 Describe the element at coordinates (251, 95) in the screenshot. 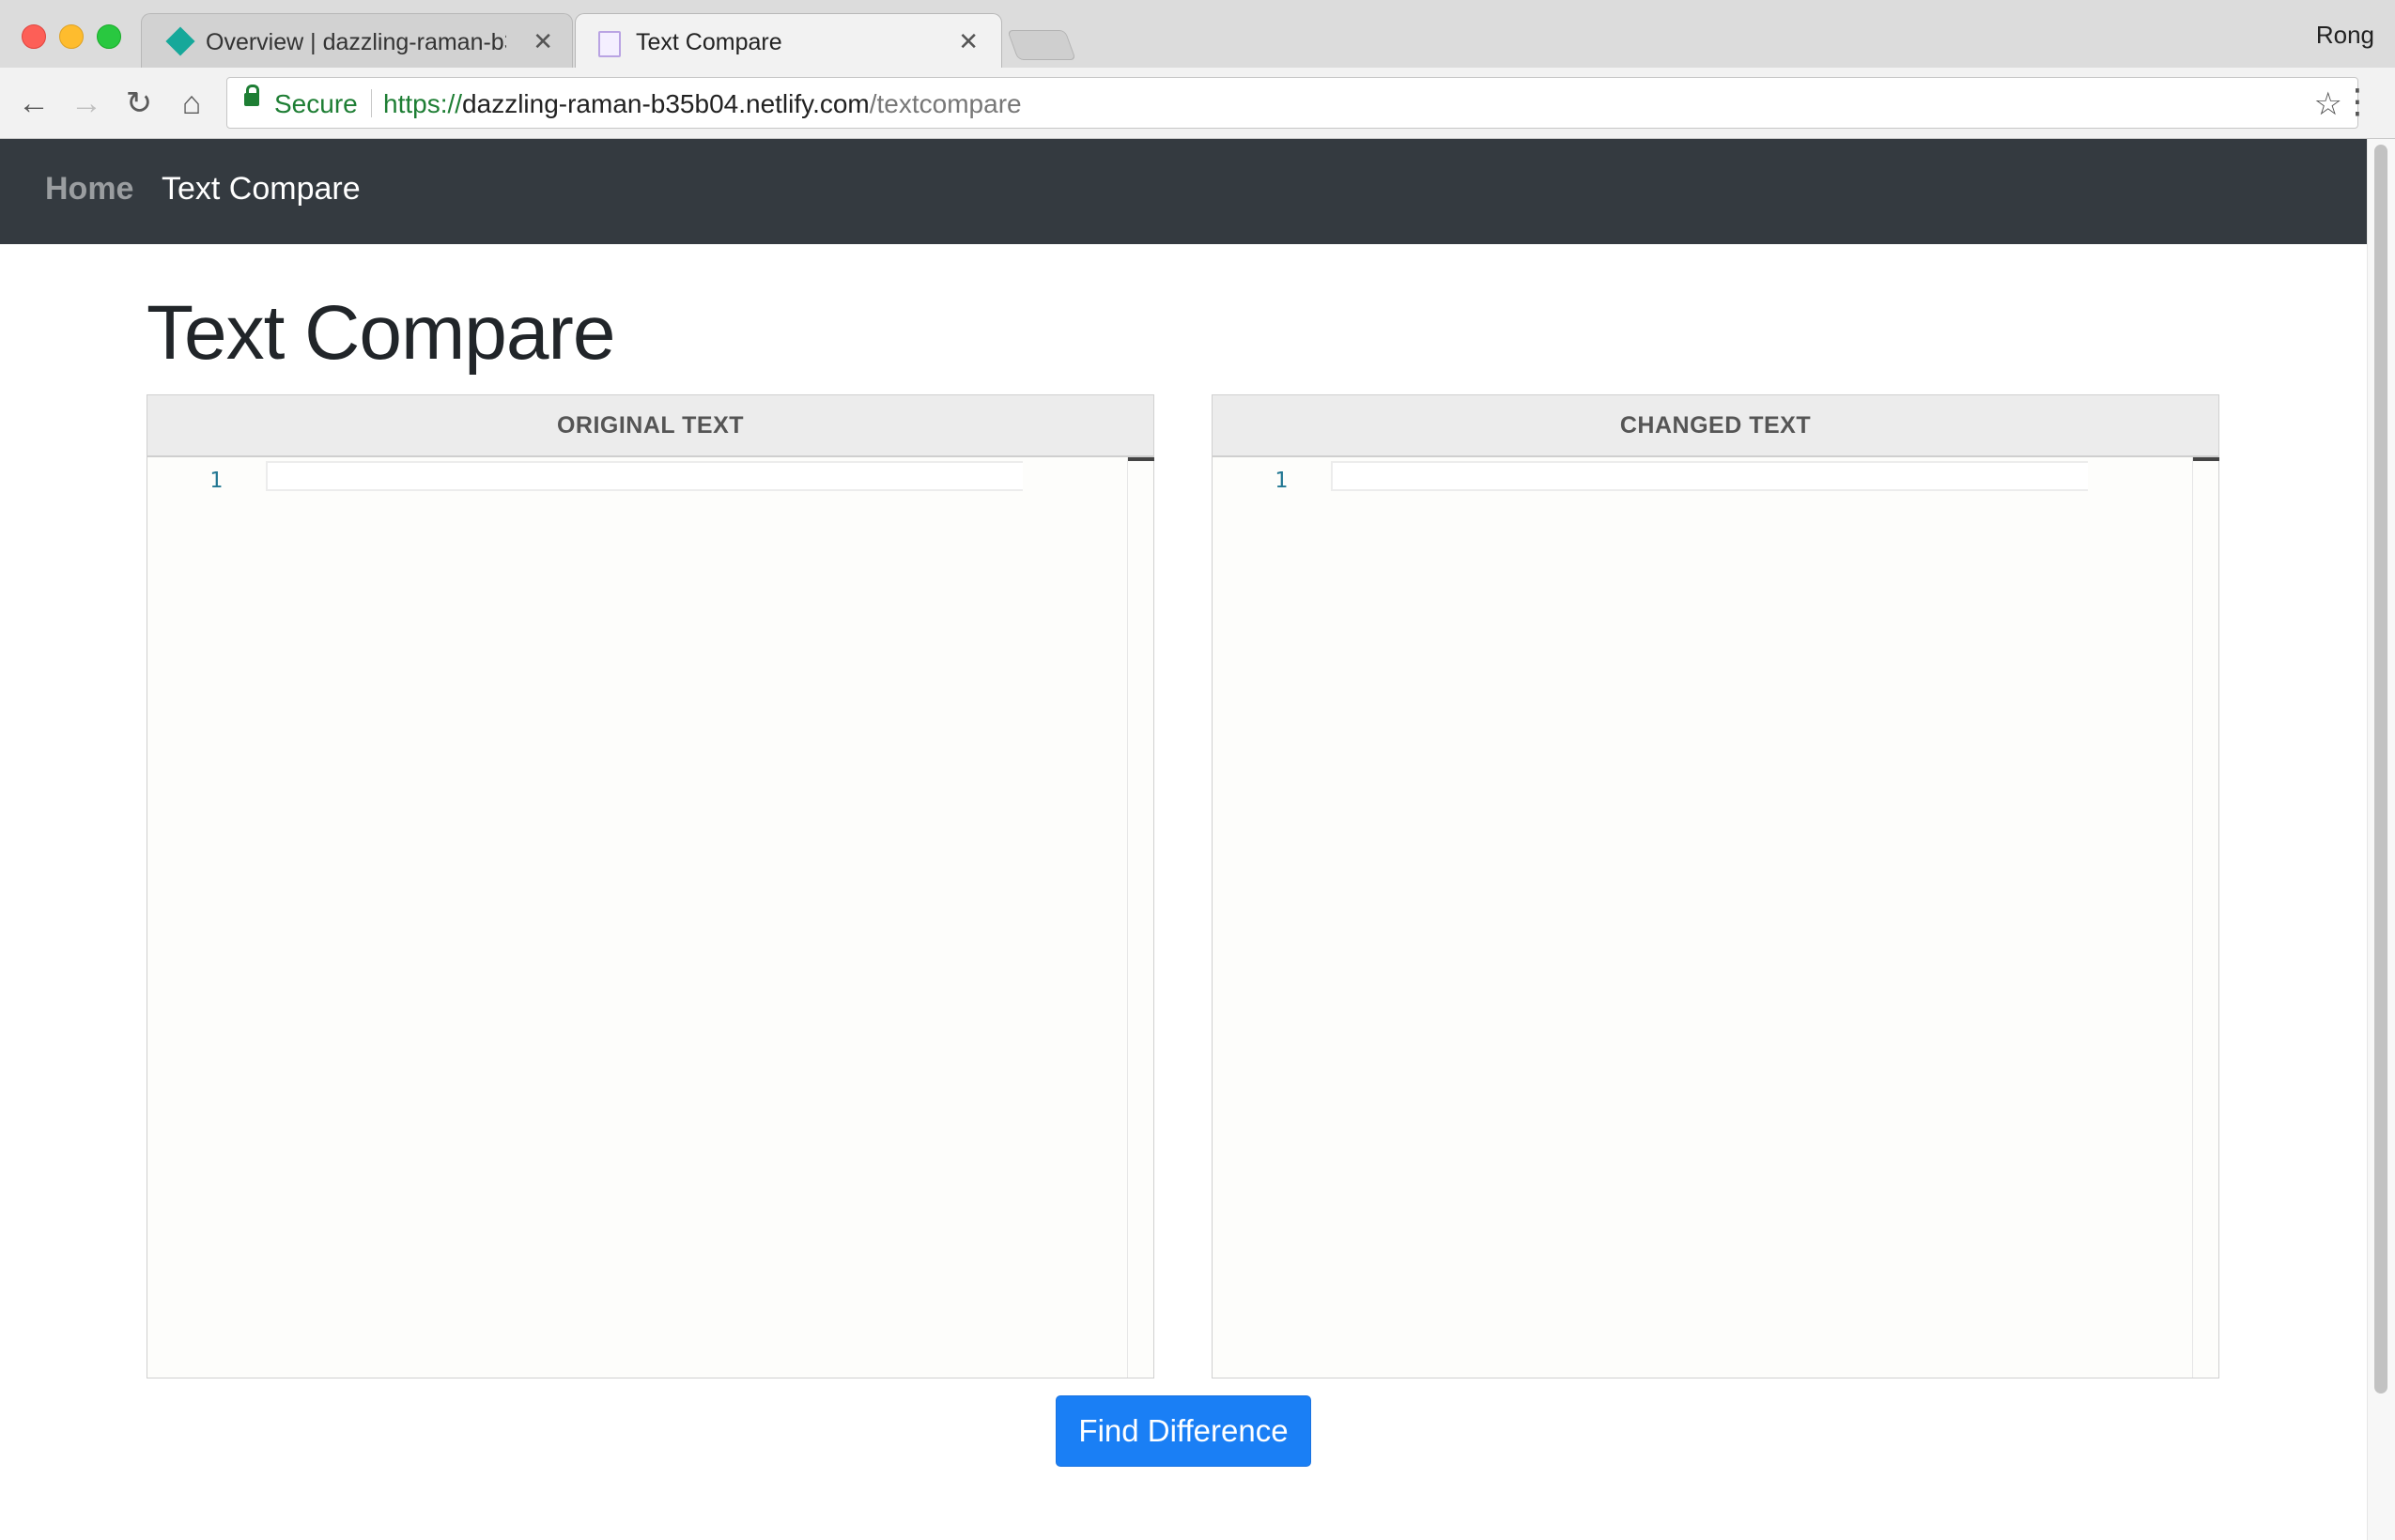

I see `lock-icon` at that location.